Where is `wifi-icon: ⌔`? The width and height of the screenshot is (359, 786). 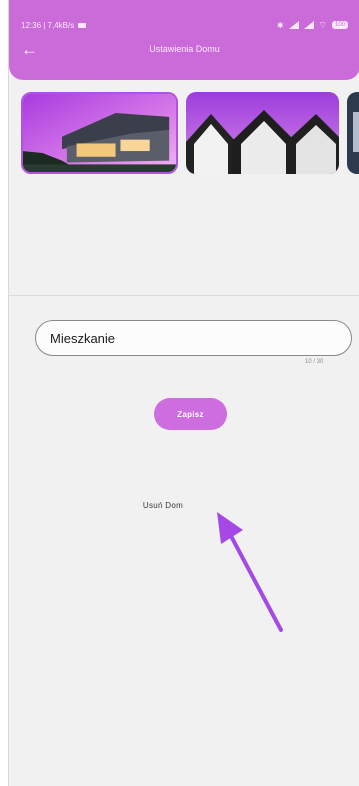 wifi-icon: ⌔ is located at coordinates (322, 24).